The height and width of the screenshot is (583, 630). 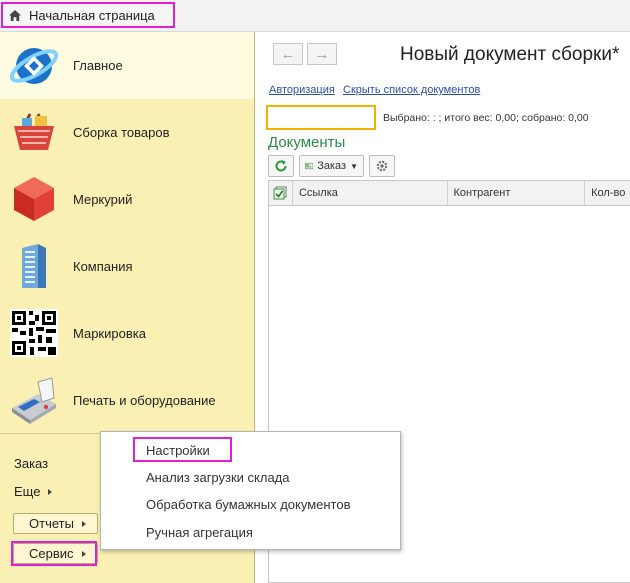 I want to click on sidebar-item-main: Главное, so click(x=127, y=65).